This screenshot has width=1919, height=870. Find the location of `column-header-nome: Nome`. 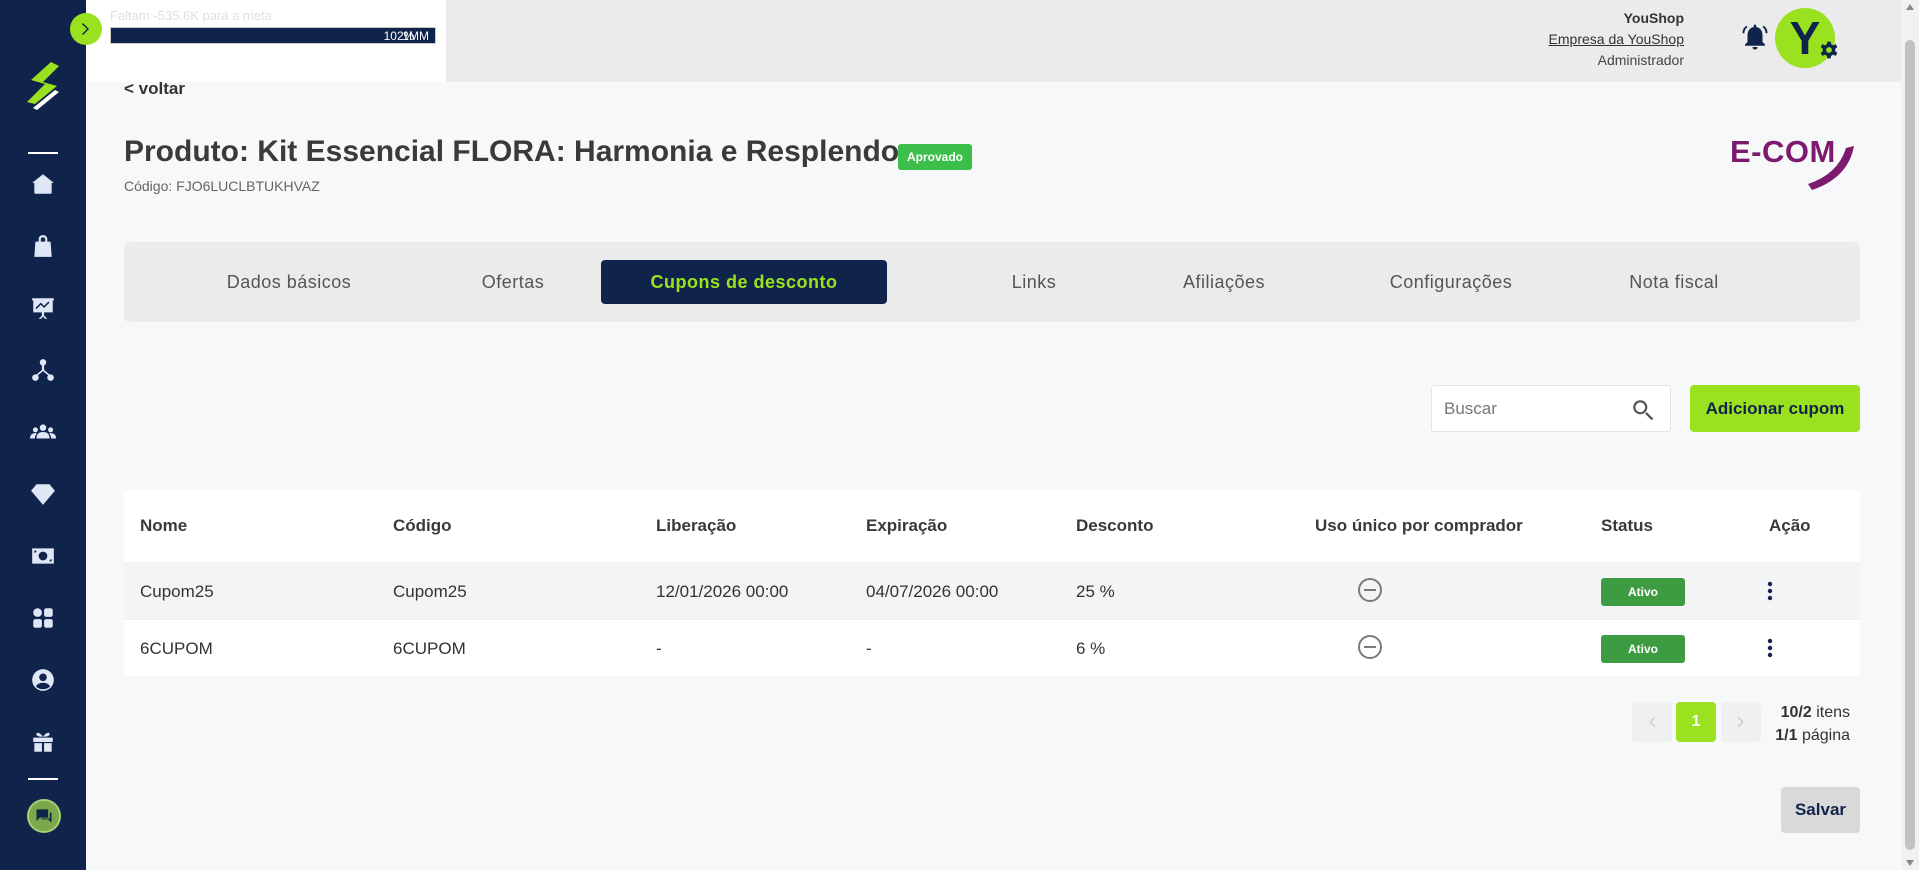

column-header-nome: Nome is located at coordinates (163, 526).